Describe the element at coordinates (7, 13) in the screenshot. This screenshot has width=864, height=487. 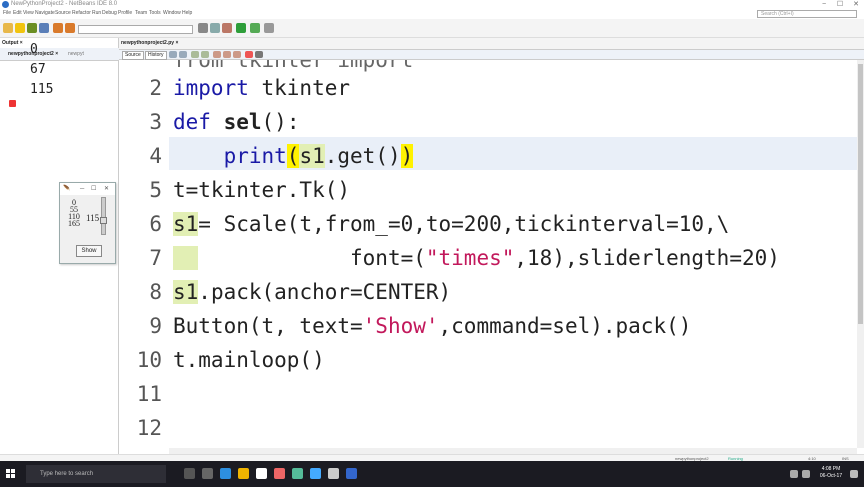
I see `menu-file: File` at that location.